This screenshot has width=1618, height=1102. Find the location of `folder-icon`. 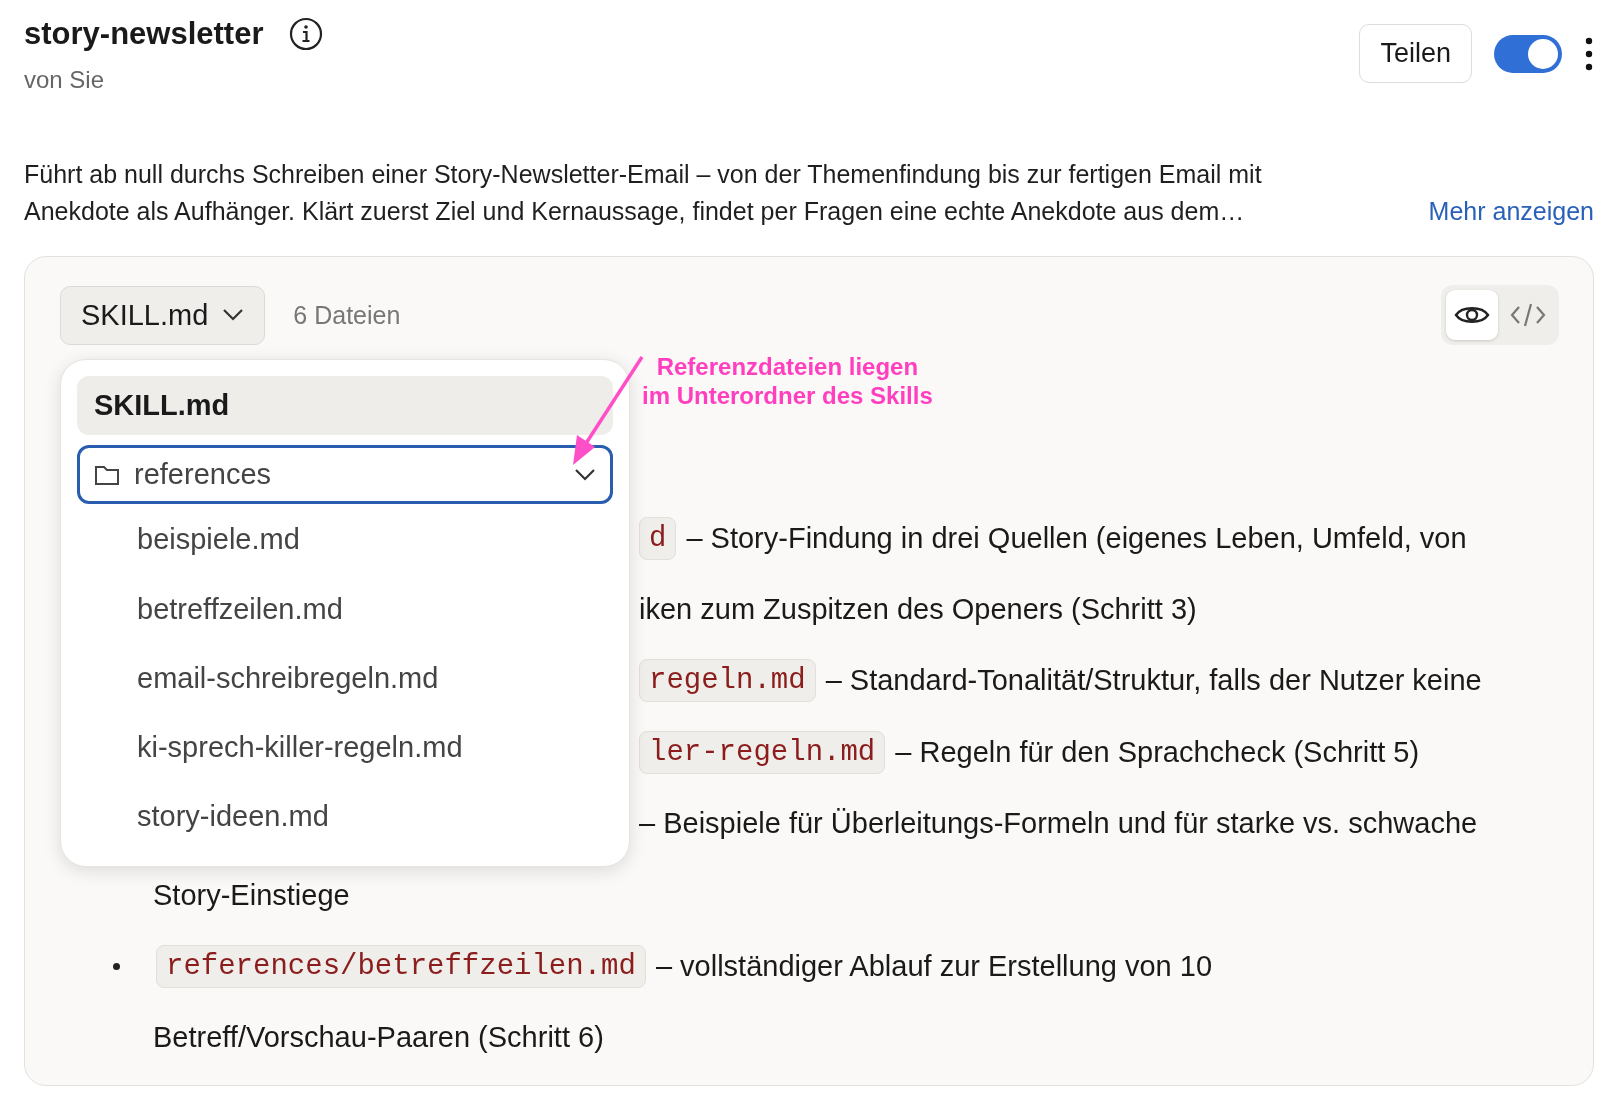

folder-icon is located at coordinates (107, 474).